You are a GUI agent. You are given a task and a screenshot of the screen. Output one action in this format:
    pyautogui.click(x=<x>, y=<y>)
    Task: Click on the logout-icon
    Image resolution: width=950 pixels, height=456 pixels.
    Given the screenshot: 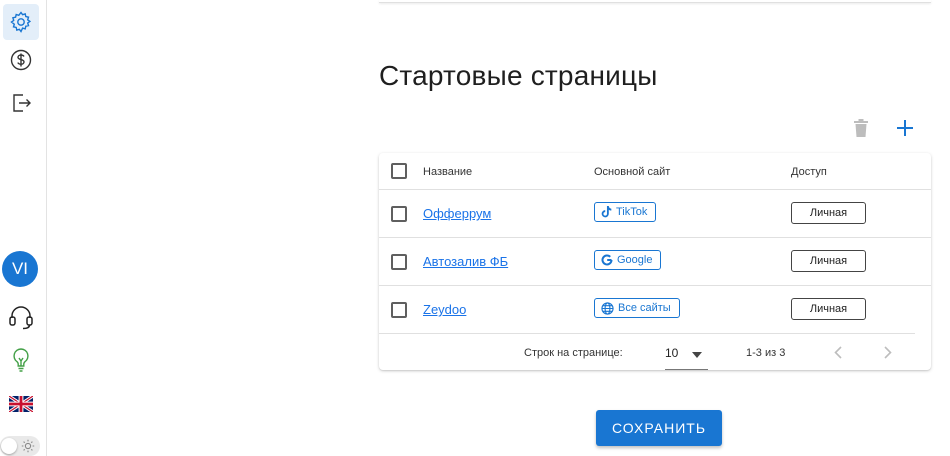 What is the action you would take?
    pyautogui.click(x=22, y=103)
    